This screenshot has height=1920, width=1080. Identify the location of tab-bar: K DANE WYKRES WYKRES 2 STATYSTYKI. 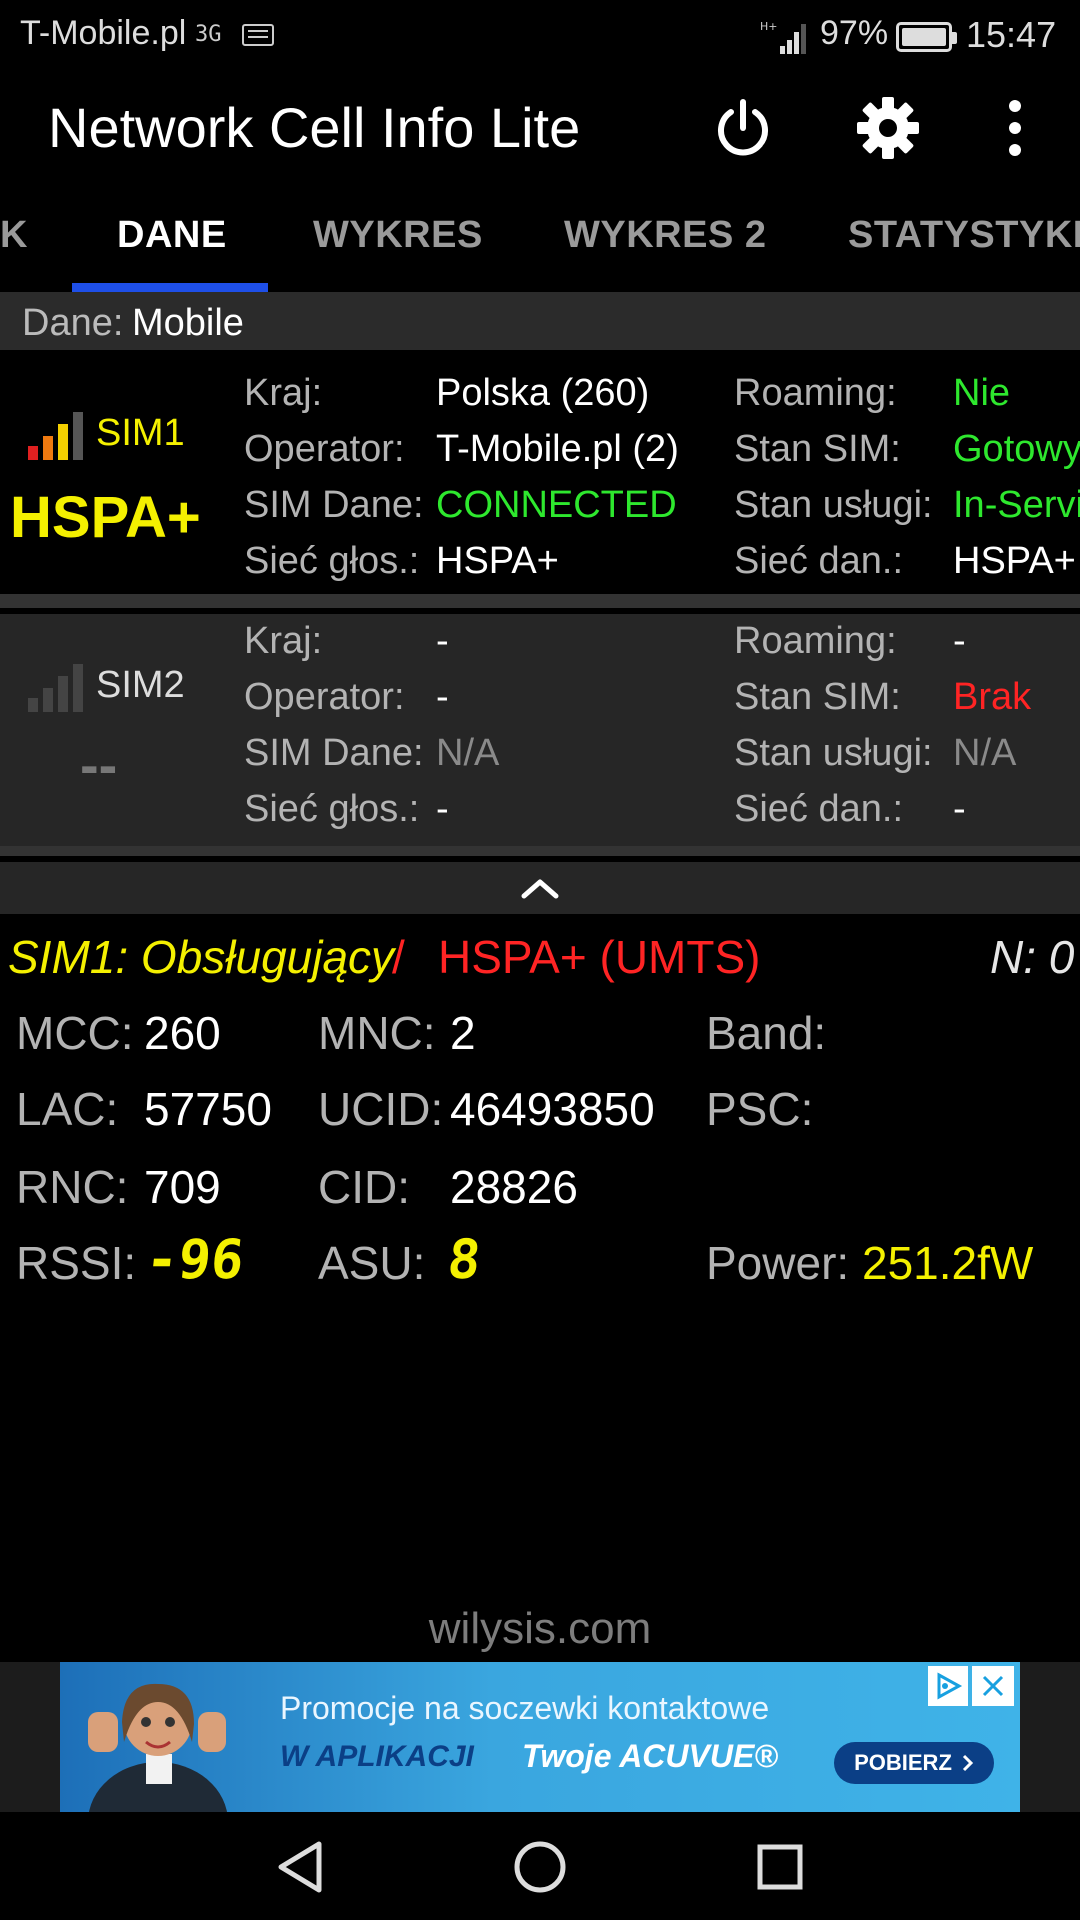
(540, 236).